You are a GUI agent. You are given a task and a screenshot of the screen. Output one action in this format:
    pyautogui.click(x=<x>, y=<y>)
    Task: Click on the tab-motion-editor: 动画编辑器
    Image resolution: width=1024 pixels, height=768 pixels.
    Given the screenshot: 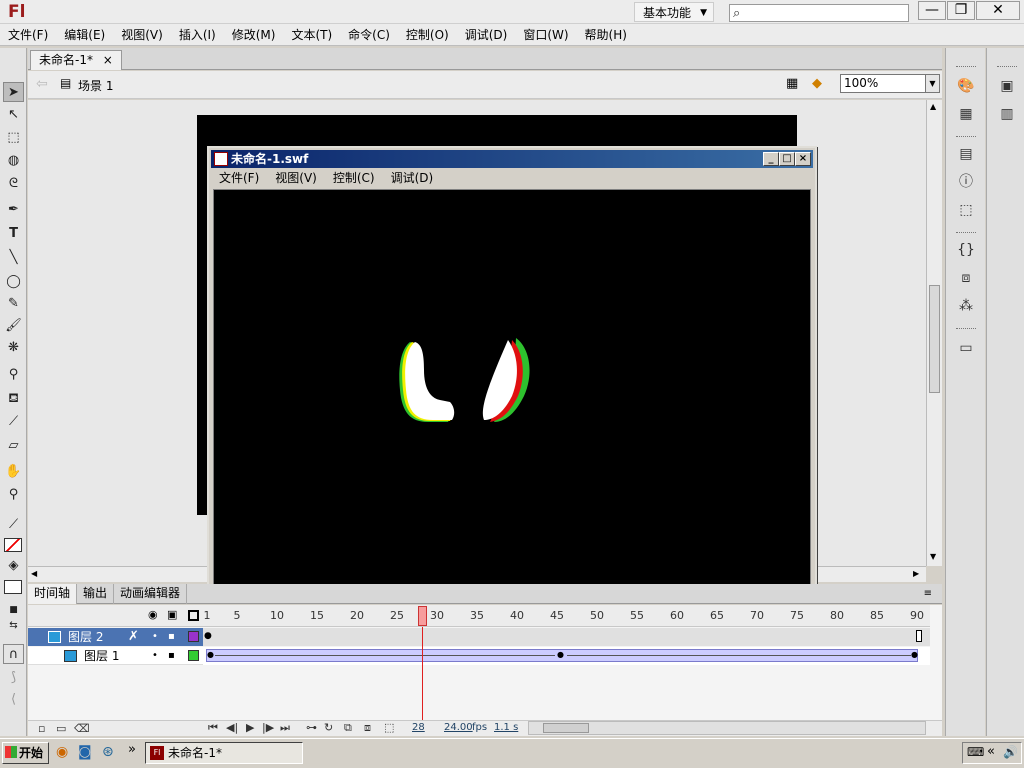 What is the action you would take?
    pyautogui.click(x=151, y=594)
    